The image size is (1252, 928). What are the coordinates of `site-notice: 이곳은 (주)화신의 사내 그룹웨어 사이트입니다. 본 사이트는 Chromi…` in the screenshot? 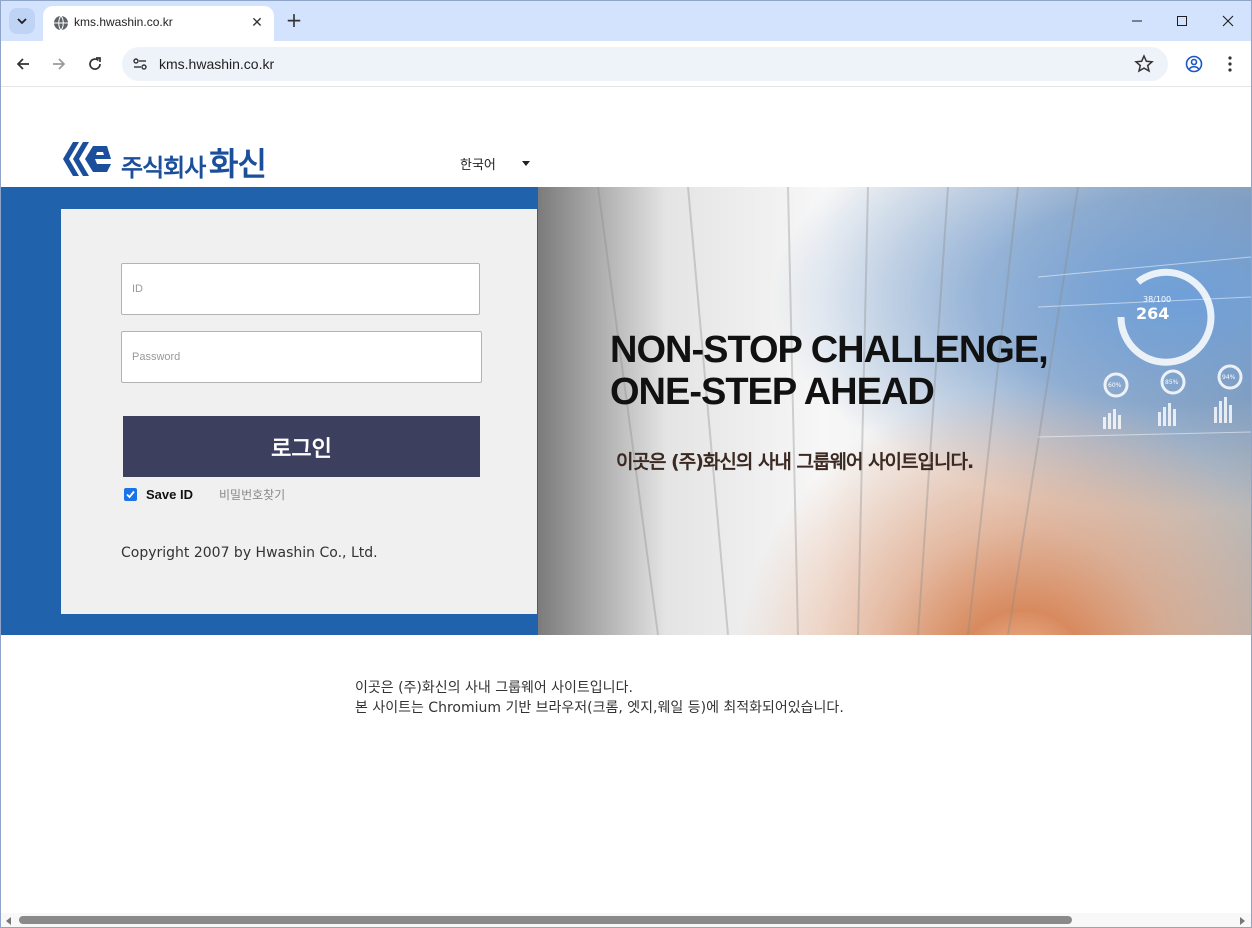 It's located at (599, 698).